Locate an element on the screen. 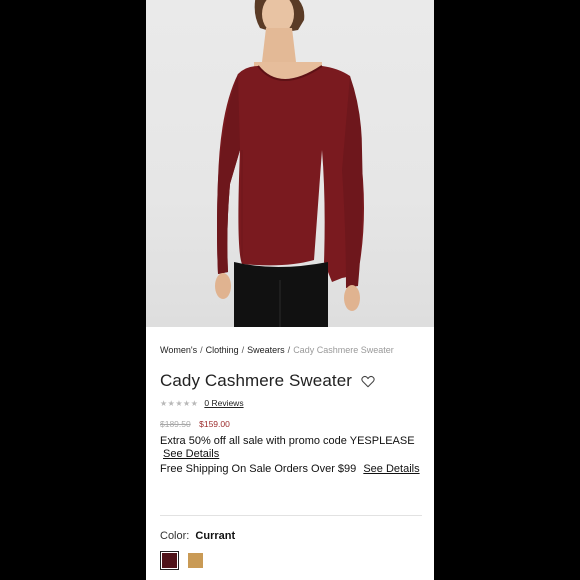 This screenshot has height=580, width=580. color-swatches is located at coordinates (186, 560).